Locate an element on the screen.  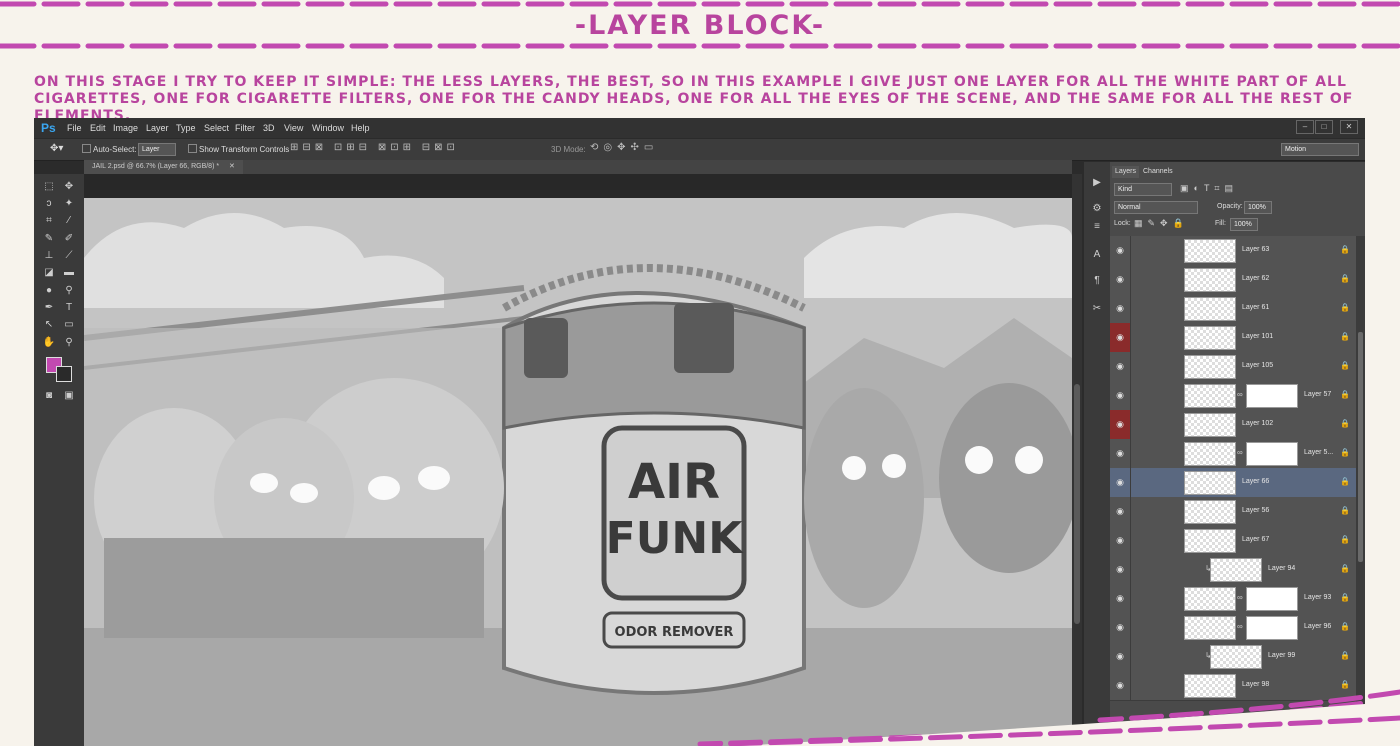
gradient-tool-icon: ▬ is located at coordinates (69, 273).